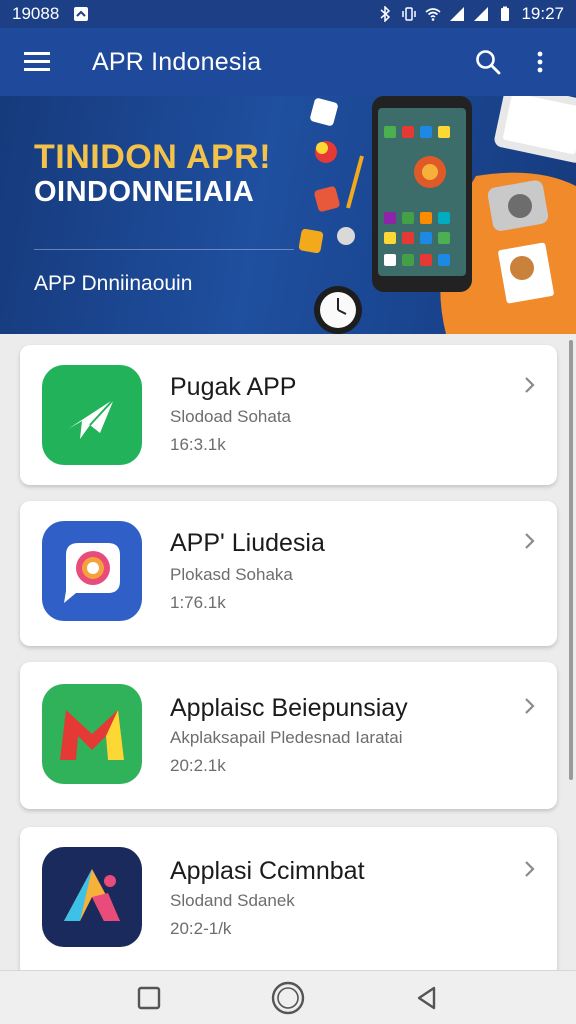  I want to click on camera-chat-icon, so click(92, 573).